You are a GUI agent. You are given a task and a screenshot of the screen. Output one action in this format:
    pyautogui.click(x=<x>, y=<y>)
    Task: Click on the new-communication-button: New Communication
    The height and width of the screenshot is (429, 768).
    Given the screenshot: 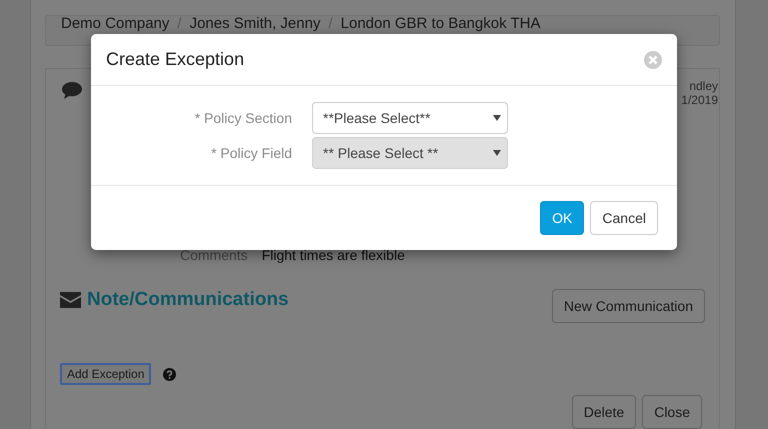 What is the action you would take?
    pyautogui.click(x=628, y=306)
    